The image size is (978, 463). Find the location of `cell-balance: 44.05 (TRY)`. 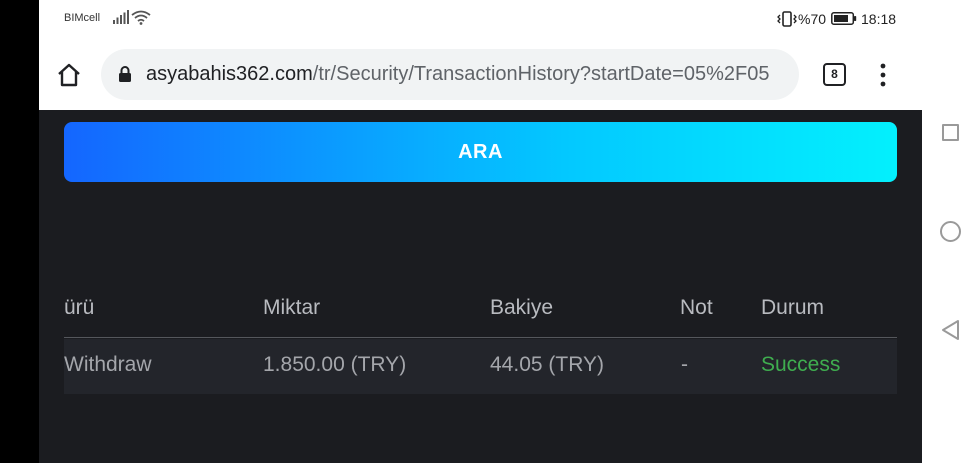

cell-balance: 44.05 (TRY) is located at coordinates (547, 364).